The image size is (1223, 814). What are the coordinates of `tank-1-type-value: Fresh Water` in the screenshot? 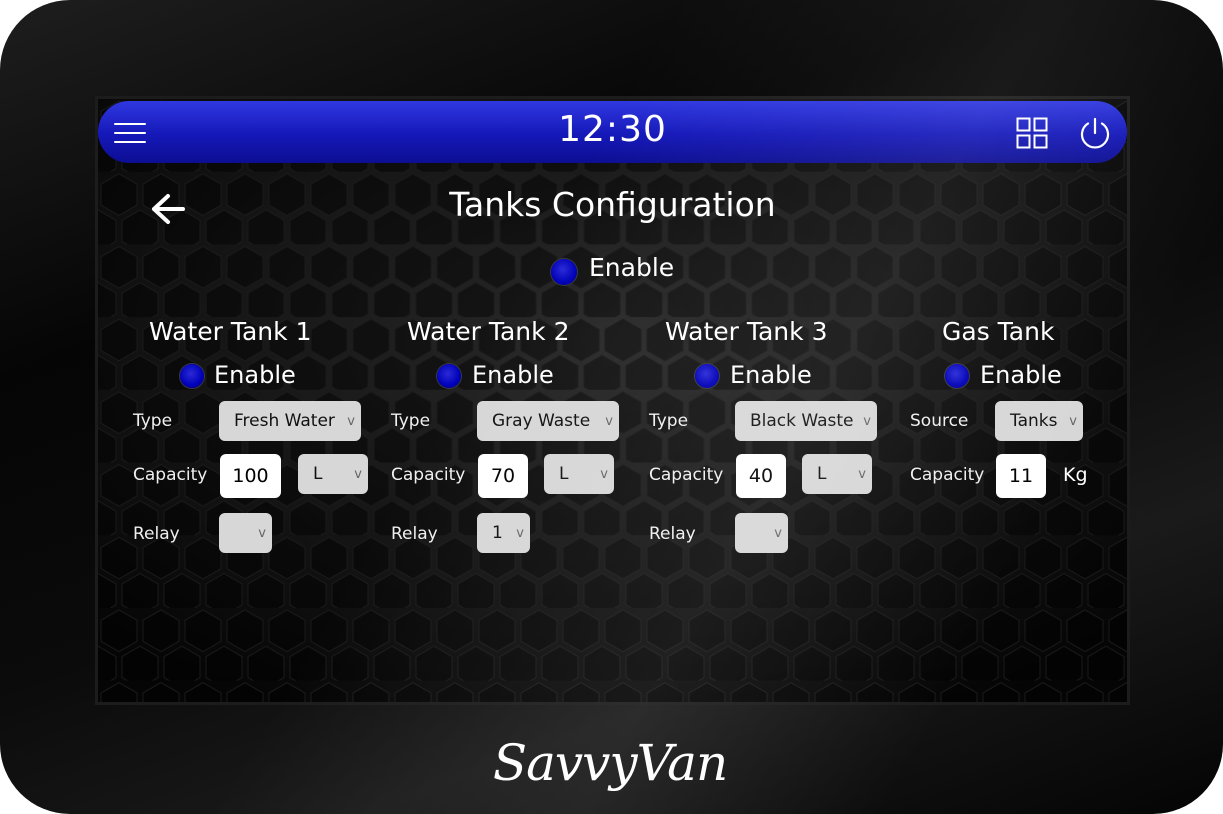 It's located at (284, 421).